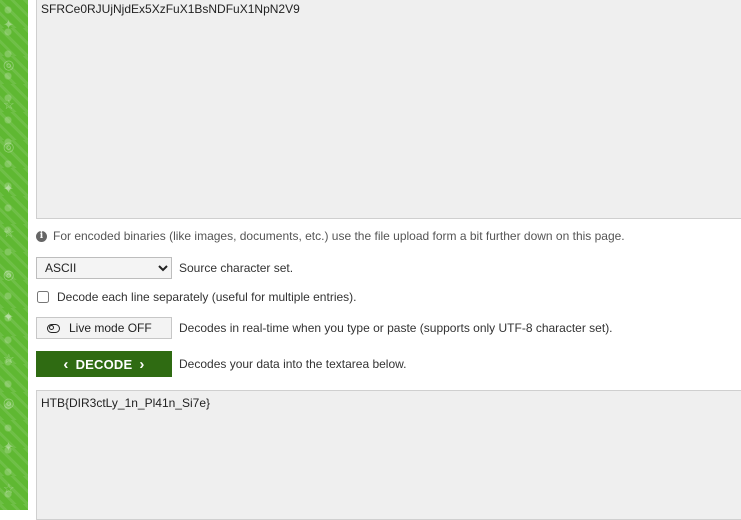 This screenshot has height=520, width=741. Describe the element at coordinates (66, 364) in the screenshot. I see `chevron-left-icon: ‹` at that location.